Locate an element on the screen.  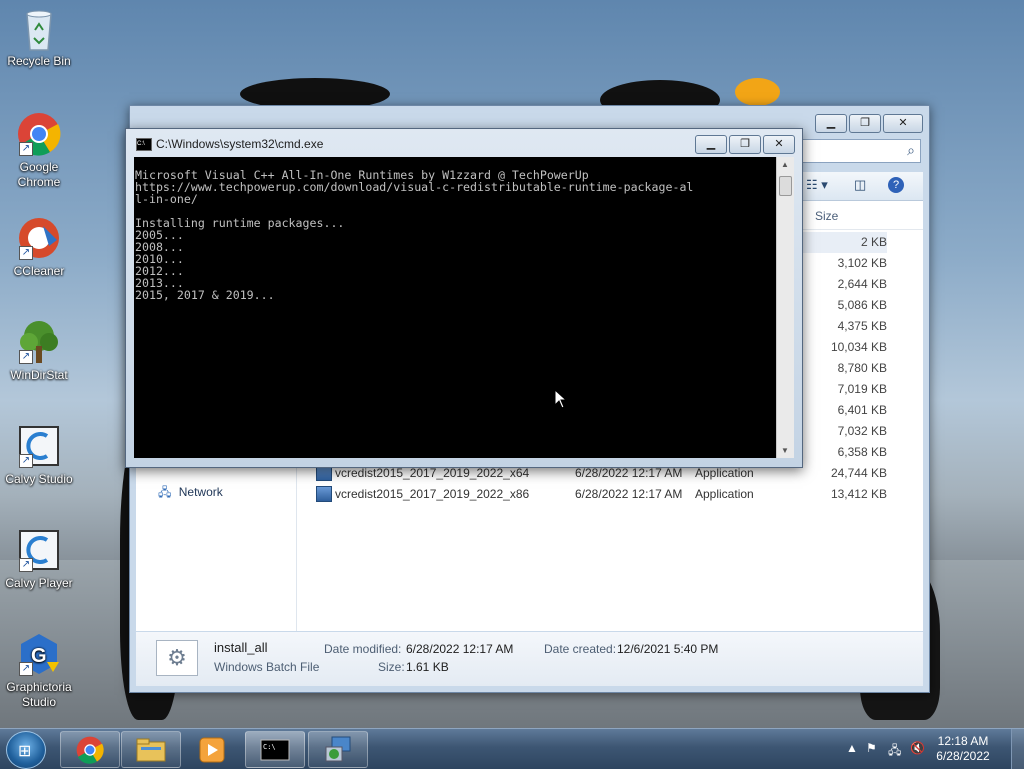
details-date-created: 12/6/2021 5:40 PM is located at coordinates (668, 649).